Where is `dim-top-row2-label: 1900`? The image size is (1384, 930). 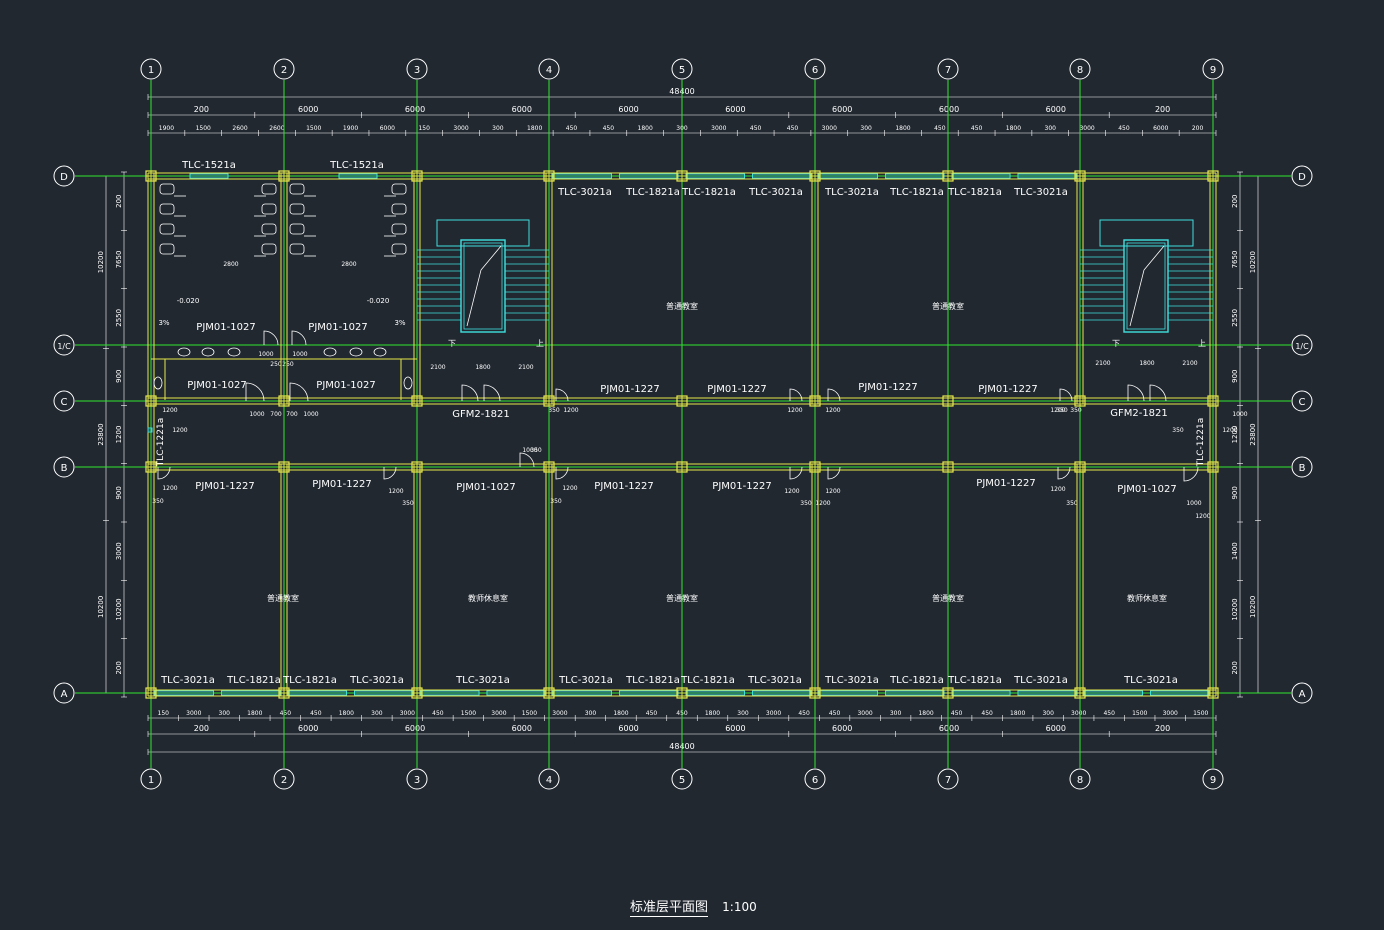
dim-top-row2-label: 1900 is located at coordinates (350, 128).